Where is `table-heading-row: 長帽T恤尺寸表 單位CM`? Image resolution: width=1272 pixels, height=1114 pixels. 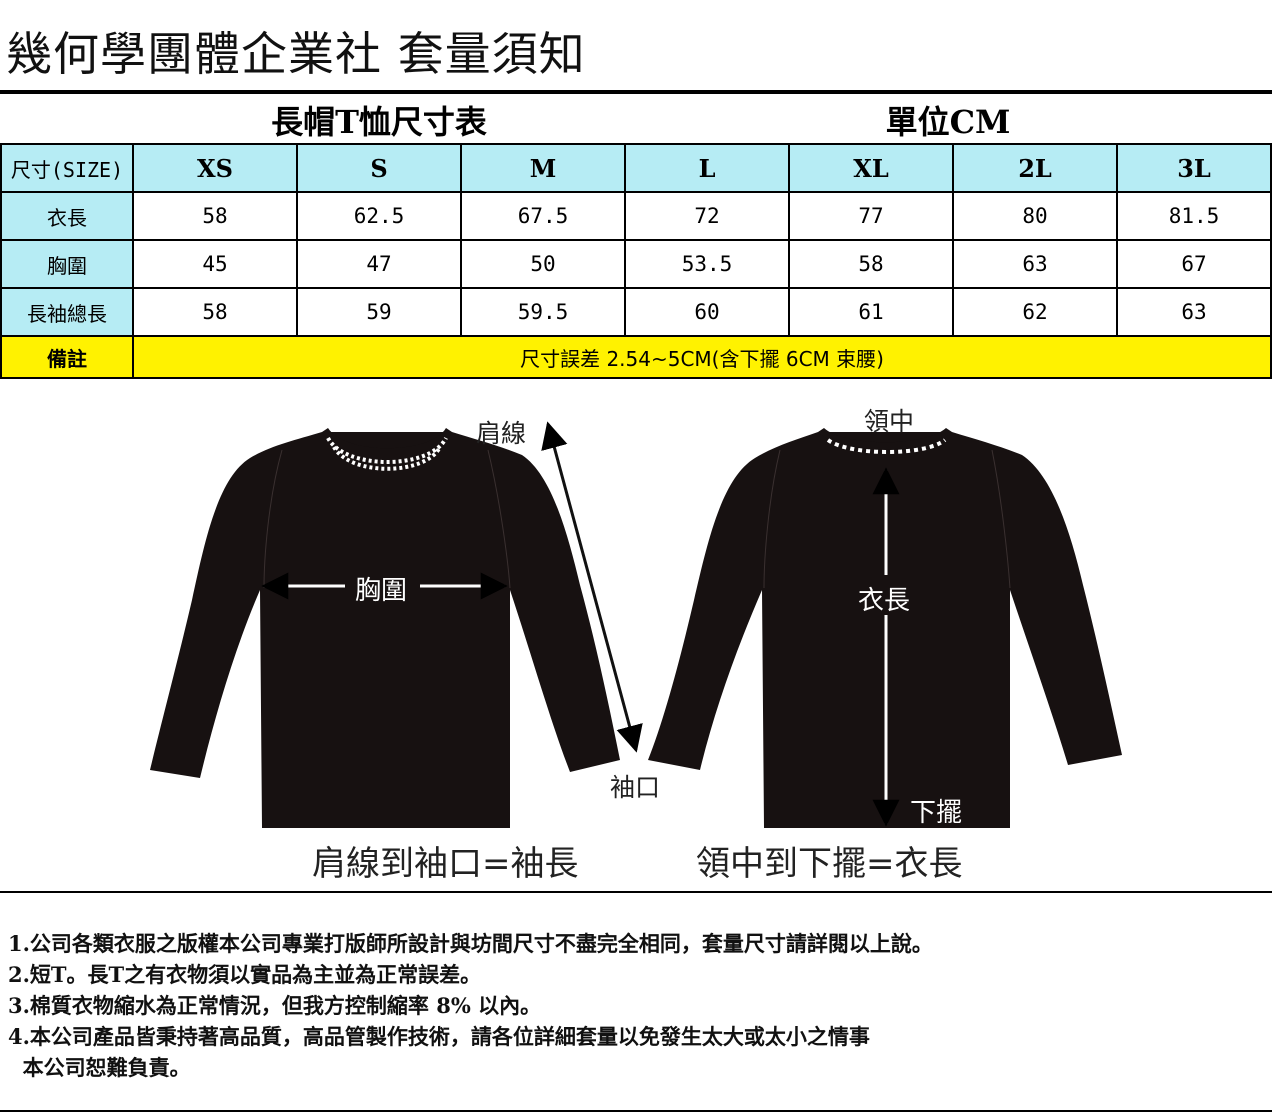
table-heading-row: 長帽T恤尺寸表 單位CM is located at coordinates (636, 120).